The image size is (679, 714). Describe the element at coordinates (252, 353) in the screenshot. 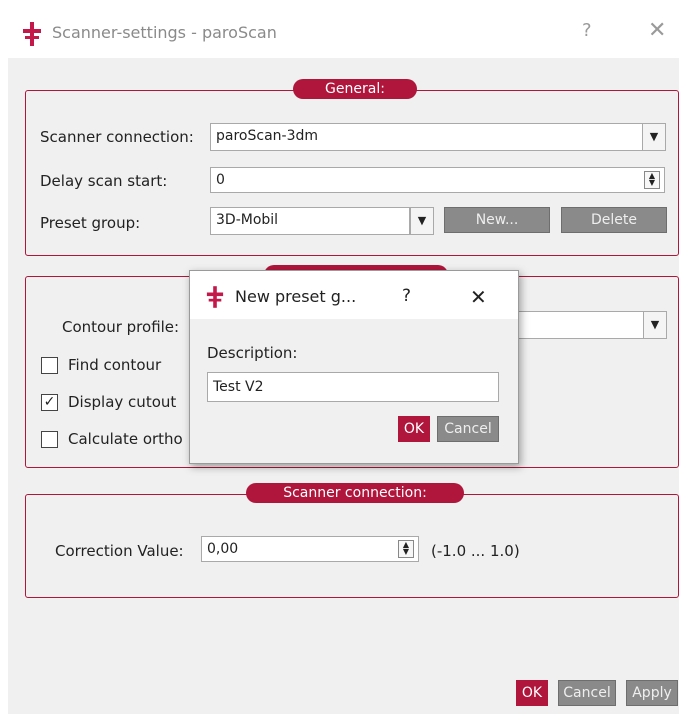

I see `description-label: Description:` at that location.